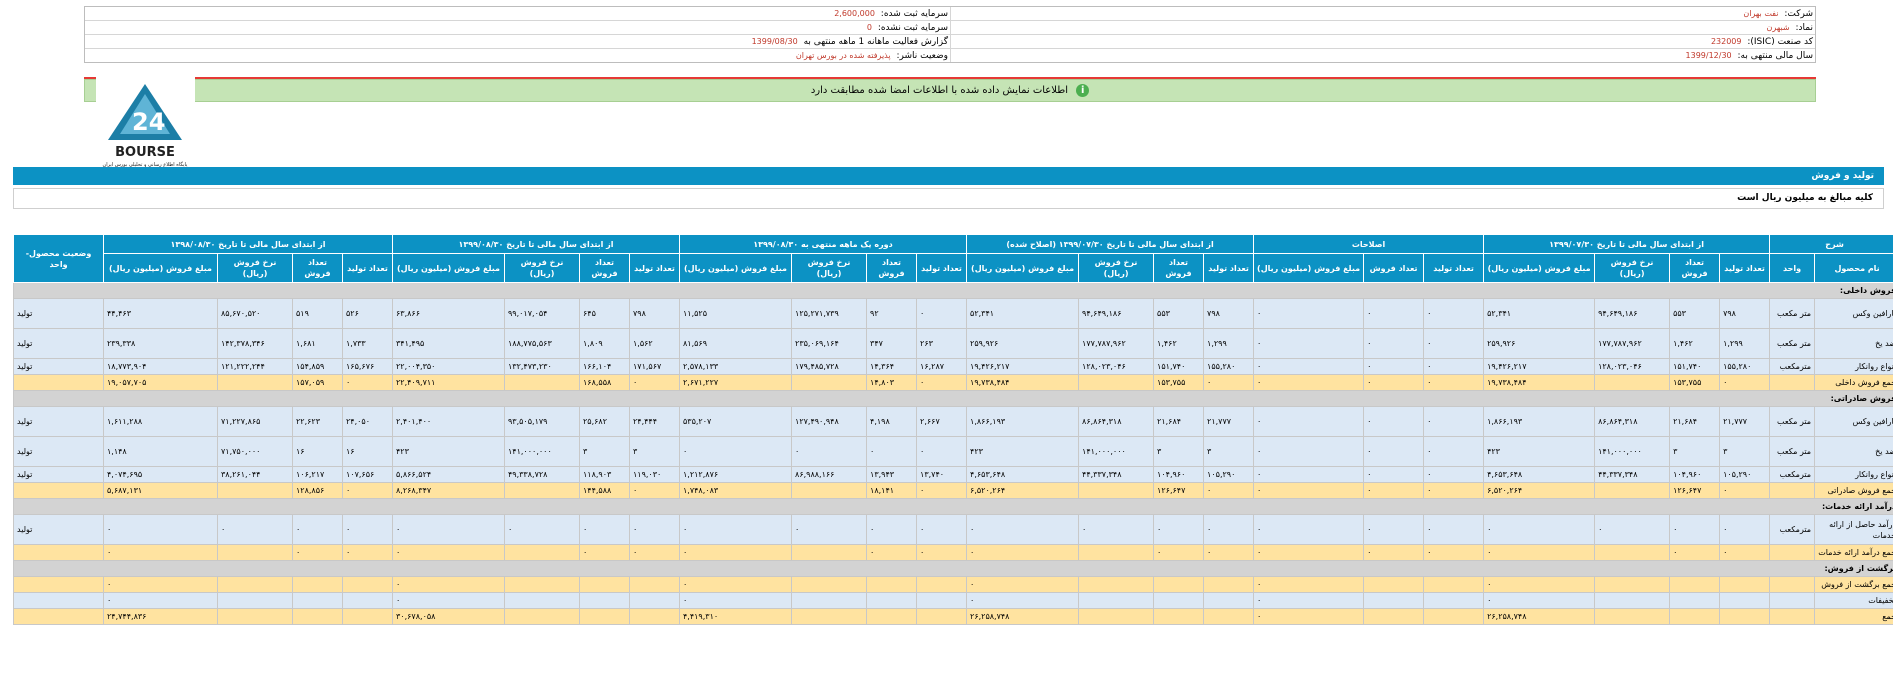 The height and width of the screenshot is (673, 1893). What do you see at coordinates (948, 176) in the screenshot?
I see `section-title: تولید و فروش` at bounding box center [948, 176].